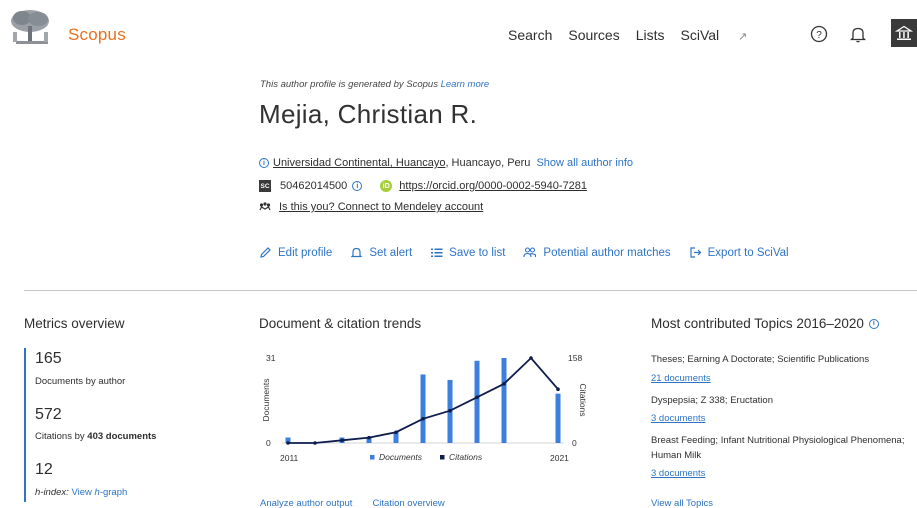 The image size is (917, 508). Describe the element at coordinates (74, 323) in the screenshot. I see `metrics-overview-title: Metrics overview` at that location.